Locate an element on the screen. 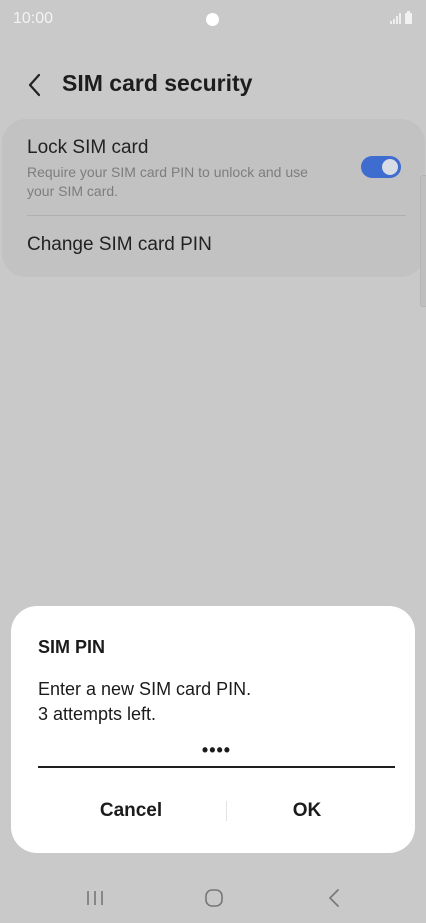 This screenshot has width=426, height=923. recent-apps-button is located at coordinates (95, 898).